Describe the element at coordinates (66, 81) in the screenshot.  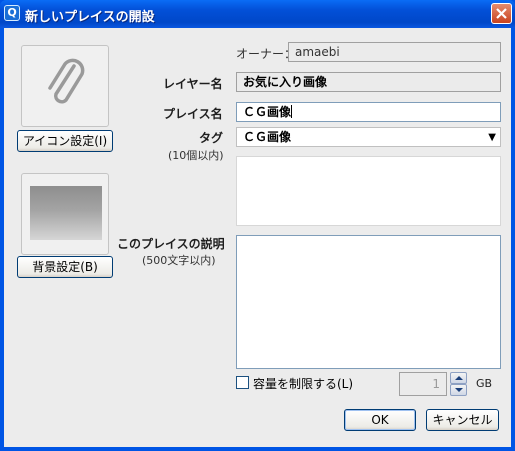
I see `paperclip-icon` at that location.